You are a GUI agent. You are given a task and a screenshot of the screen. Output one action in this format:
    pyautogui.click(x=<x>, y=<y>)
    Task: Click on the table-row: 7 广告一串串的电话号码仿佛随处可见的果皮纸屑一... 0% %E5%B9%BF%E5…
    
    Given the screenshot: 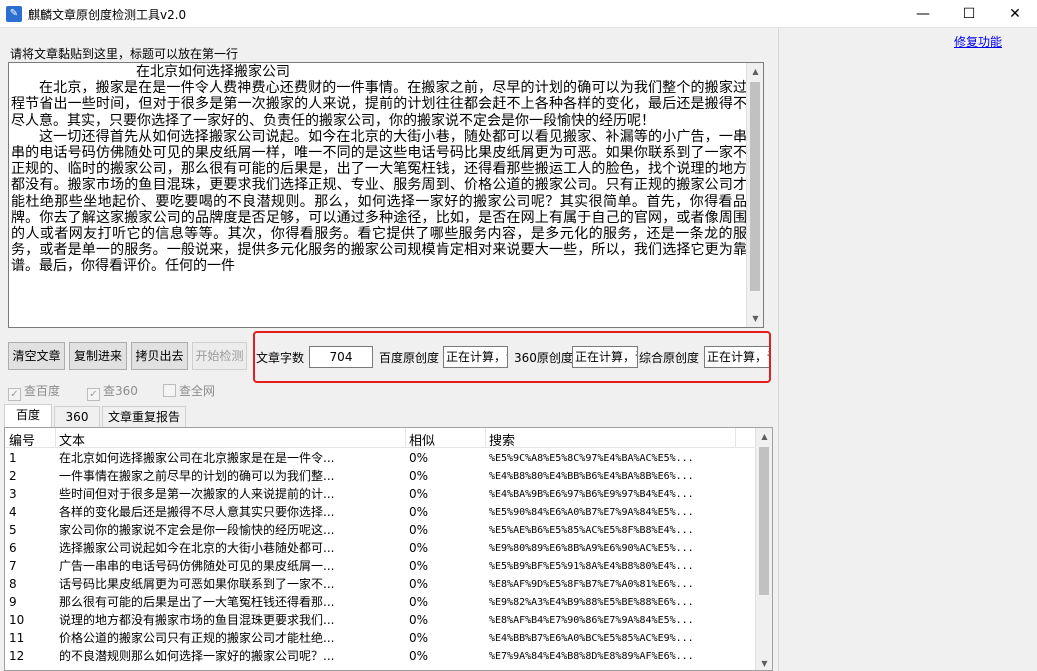 What is the action you would take?
    pyautogui.click(x=381, y=566)
    